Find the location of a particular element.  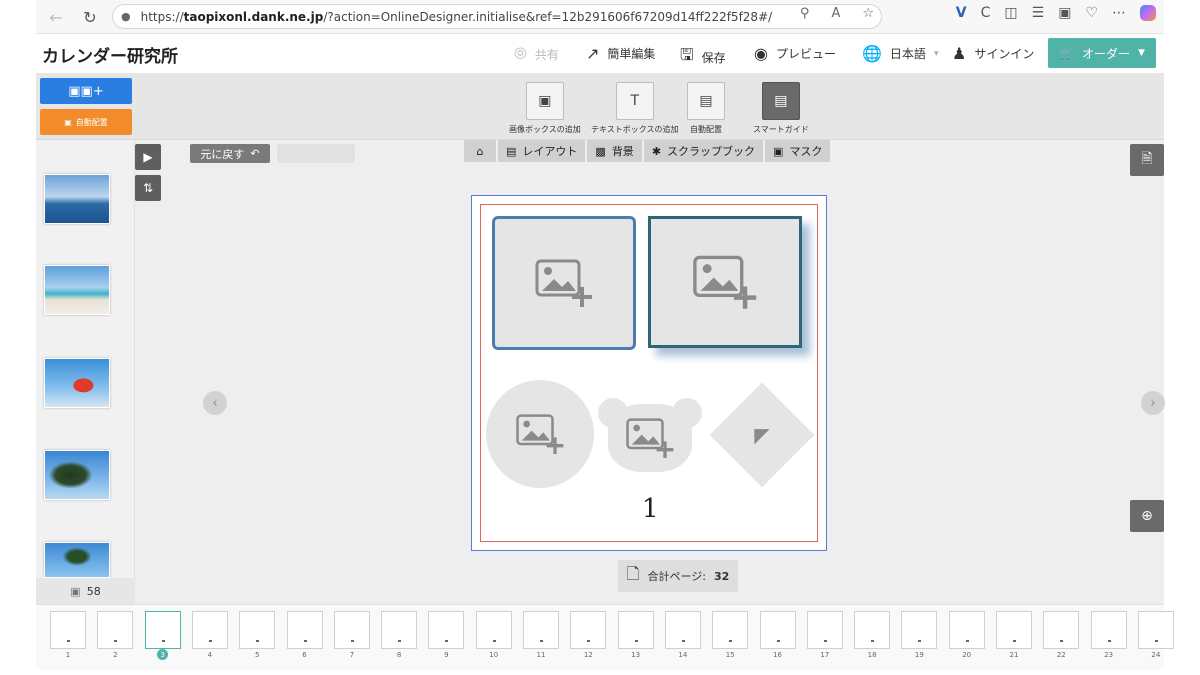

page-settings-button: 🗎 is located at coordinates (1147, 160).